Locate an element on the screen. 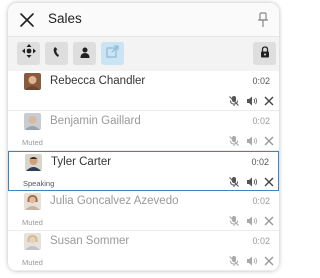 The width and height of the screenshot is (320, 278). person-button is located at coordinates (84, 53).